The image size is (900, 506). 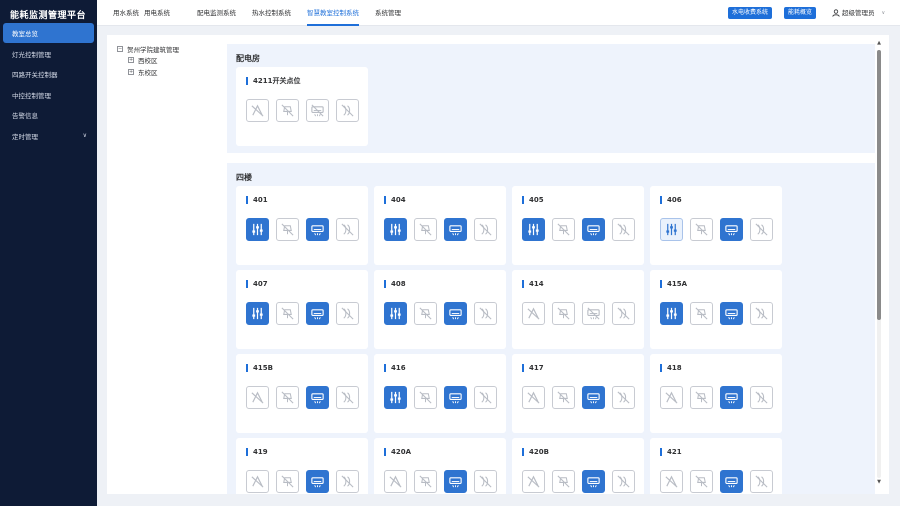 What do you see at coordinates (48, 95) in the screenshot?
I see `sidebar-item: 中控控制管理` at bounding box center [48, 95].